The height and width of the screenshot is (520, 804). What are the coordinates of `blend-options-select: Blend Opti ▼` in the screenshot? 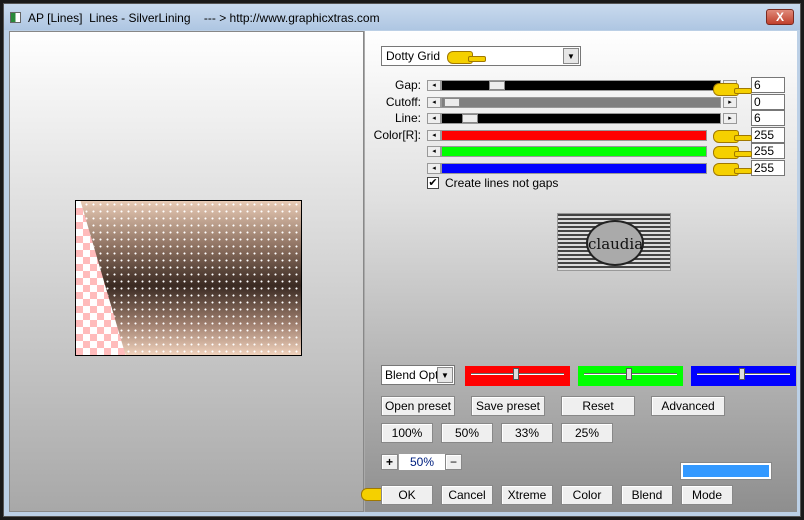 It's located at (418, 375).